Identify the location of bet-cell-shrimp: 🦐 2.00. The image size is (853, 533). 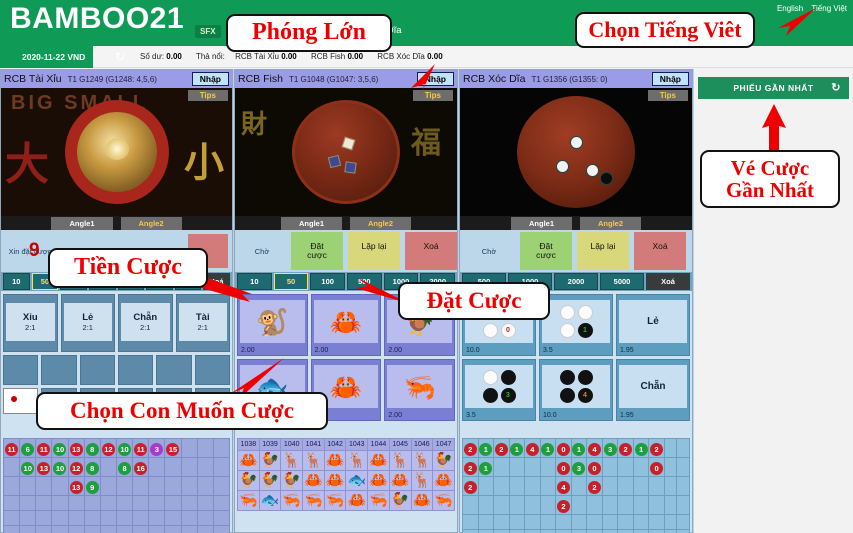
(420, 390).